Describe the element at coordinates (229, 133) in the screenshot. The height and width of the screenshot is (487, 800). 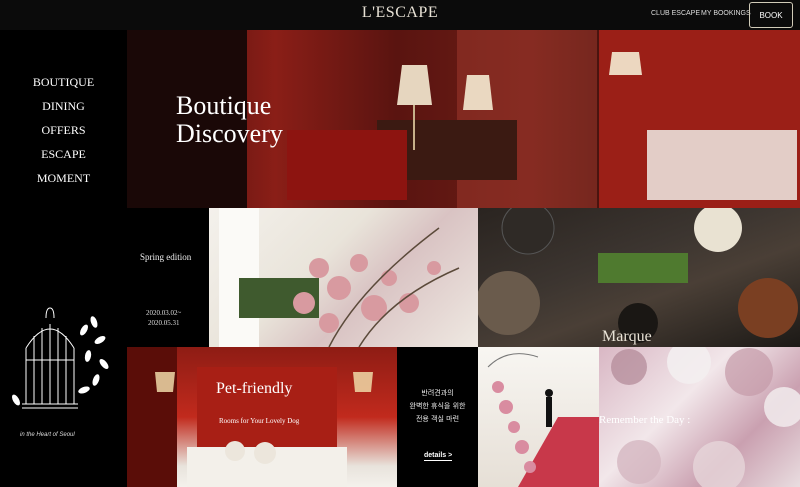
I see `hero-title-line2: Discovery` at that location.